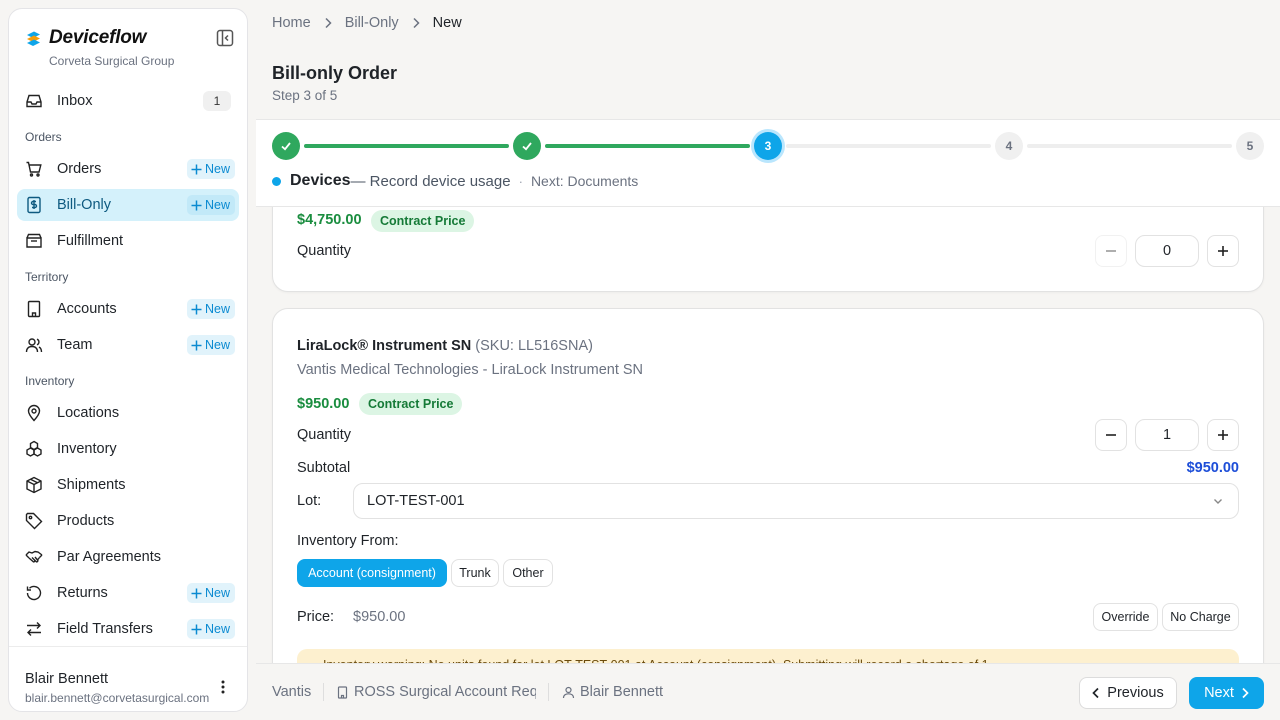 Image resolution: width=1280 pixels, height=720 pixels. What do you see at coordinates (210, 309) in the screenshot?
I see `accounts-new-button: New` at bounding box center [210, 309].